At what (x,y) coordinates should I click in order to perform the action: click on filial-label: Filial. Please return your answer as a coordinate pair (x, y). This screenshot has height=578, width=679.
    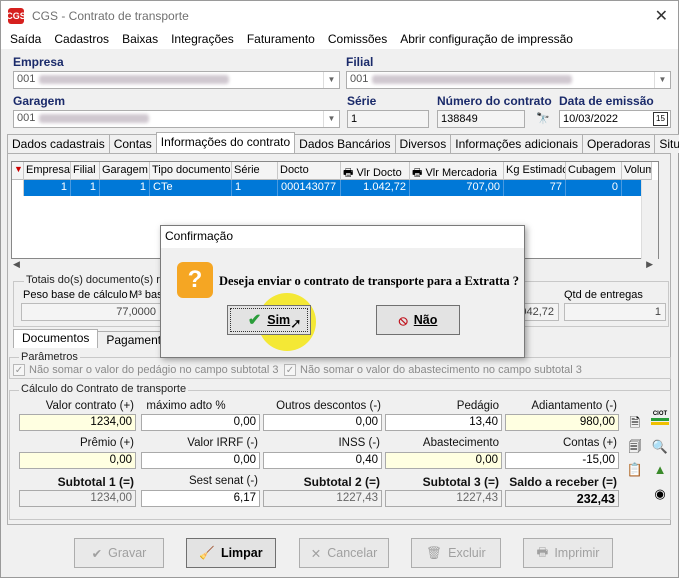
    Looking at the image, I should click on (360, 62).